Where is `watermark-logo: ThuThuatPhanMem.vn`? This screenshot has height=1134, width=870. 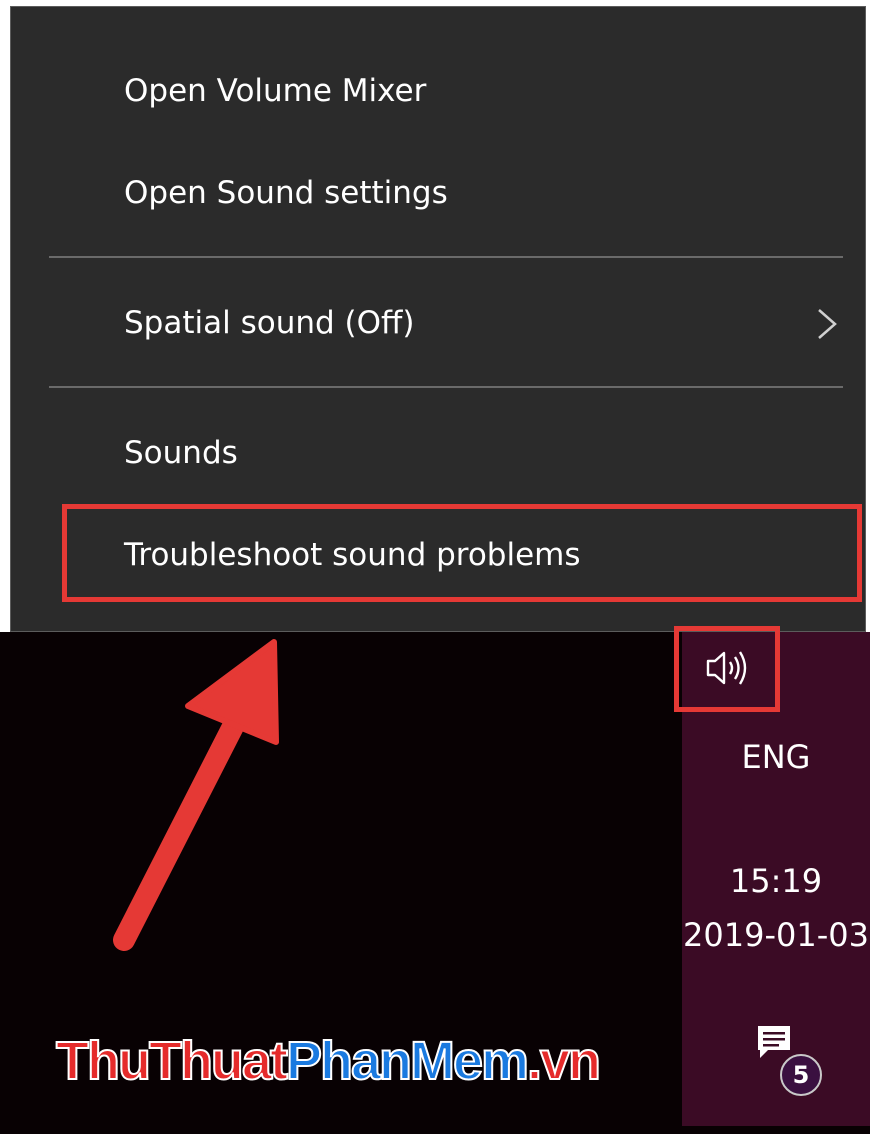
watermark-logo: ThuThuatPhanMem.vn is located at coordinates (328, 1061).